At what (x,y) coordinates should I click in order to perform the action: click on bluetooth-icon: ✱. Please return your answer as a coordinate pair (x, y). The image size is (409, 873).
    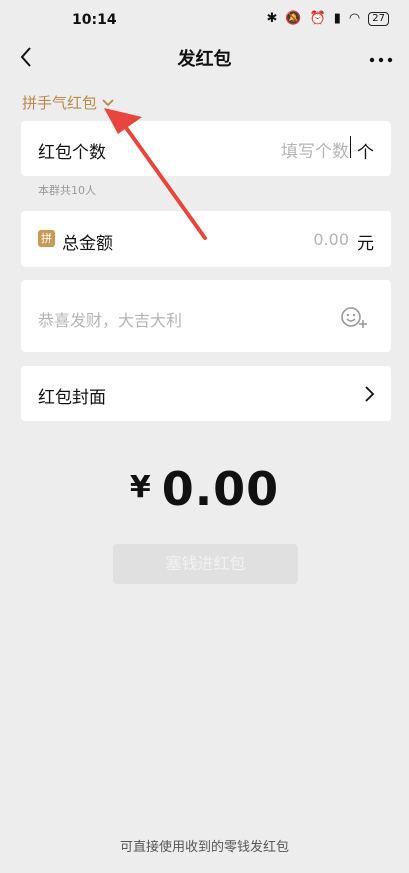
    Looking at the image, I should click on (272, 18).